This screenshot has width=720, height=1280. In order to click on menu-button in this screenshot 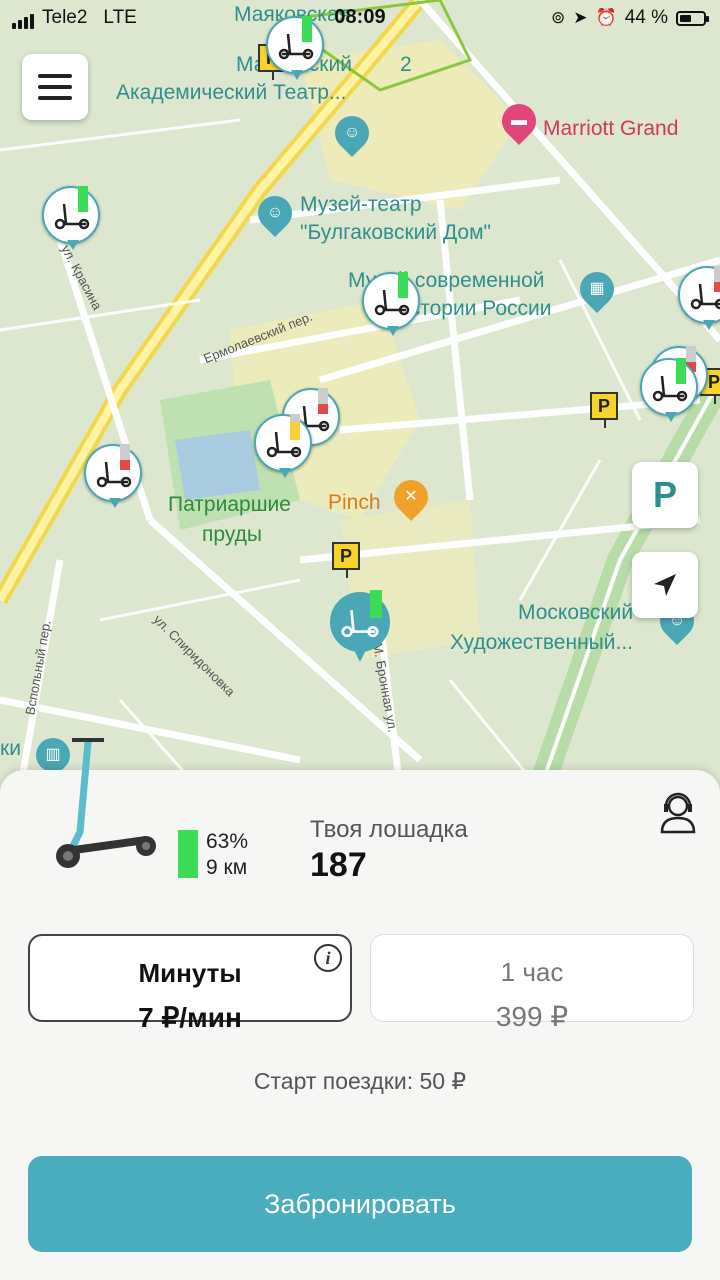, I will do `click(55, 87)`.